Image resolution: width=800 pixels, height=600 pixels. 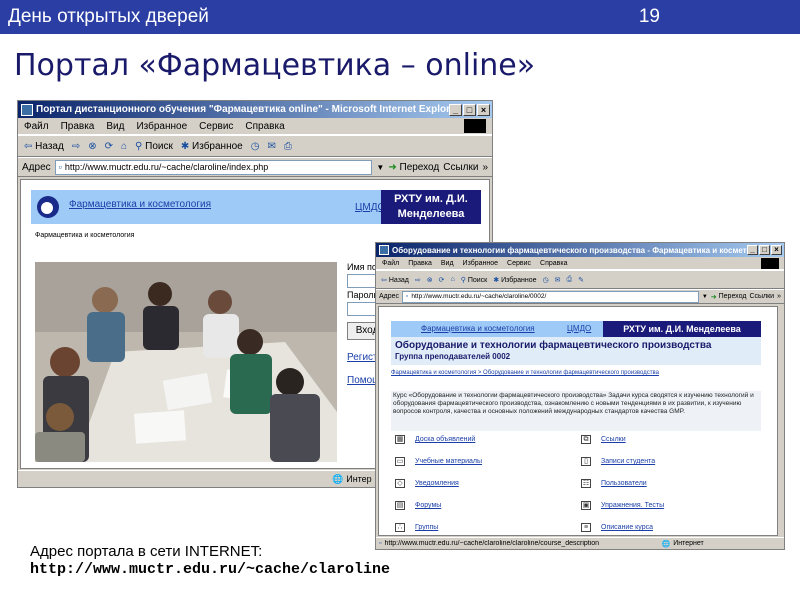 I want to click on caption-text: Адрес портала в сети INTERNET:, so click(x=146, y=551).